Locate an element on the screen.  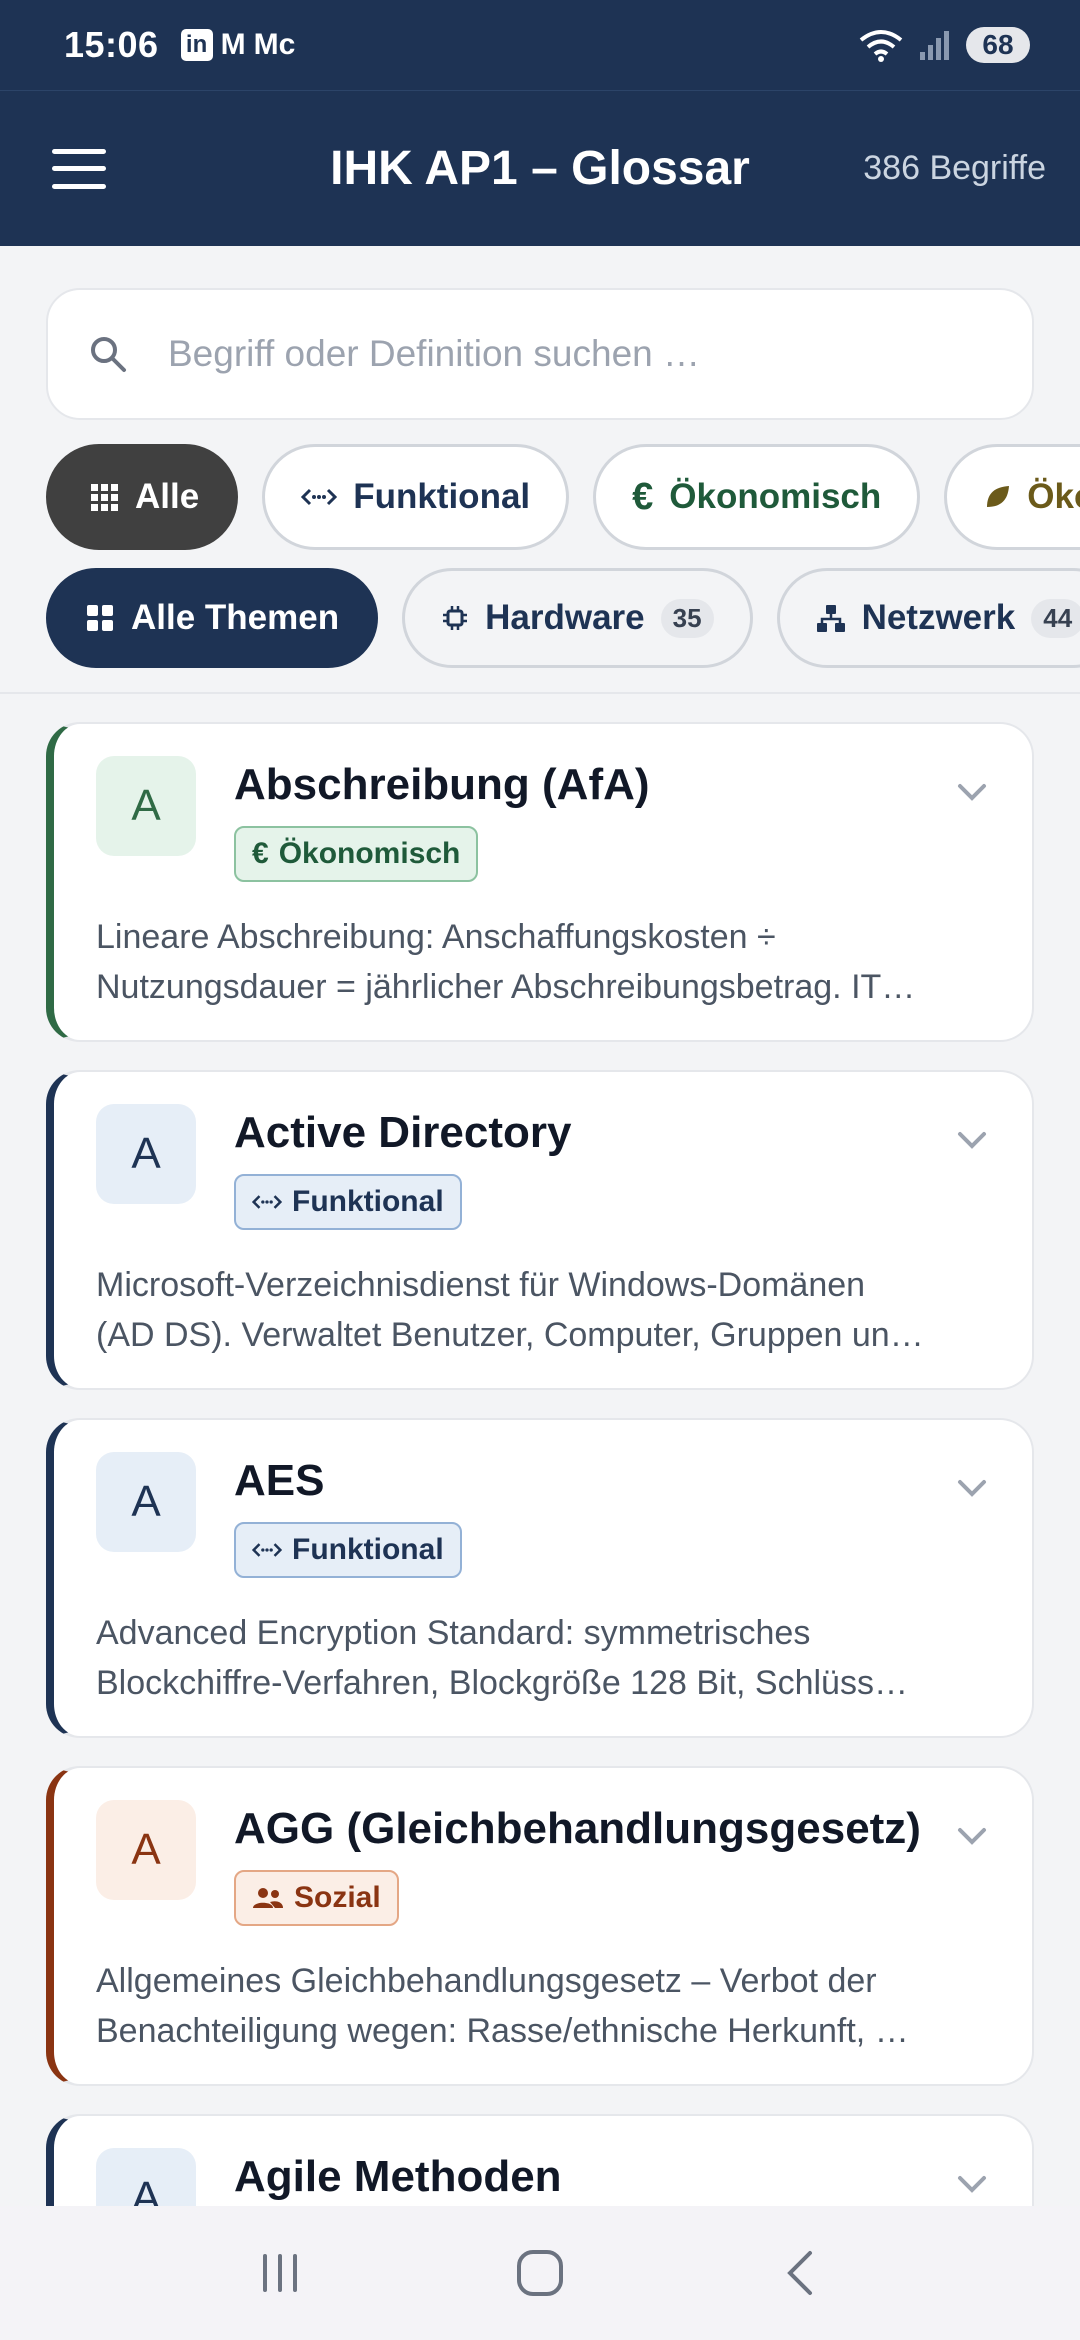
filter-chip-funktional: Funktional is located at coordinates (416, 497).